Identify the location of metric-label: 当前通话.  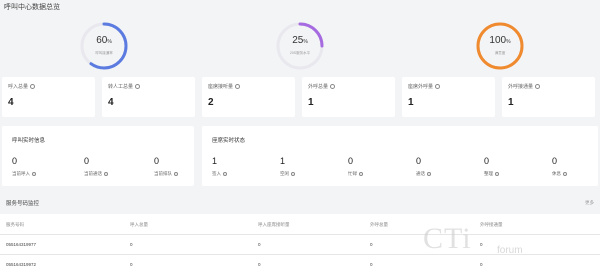
(96, 174).